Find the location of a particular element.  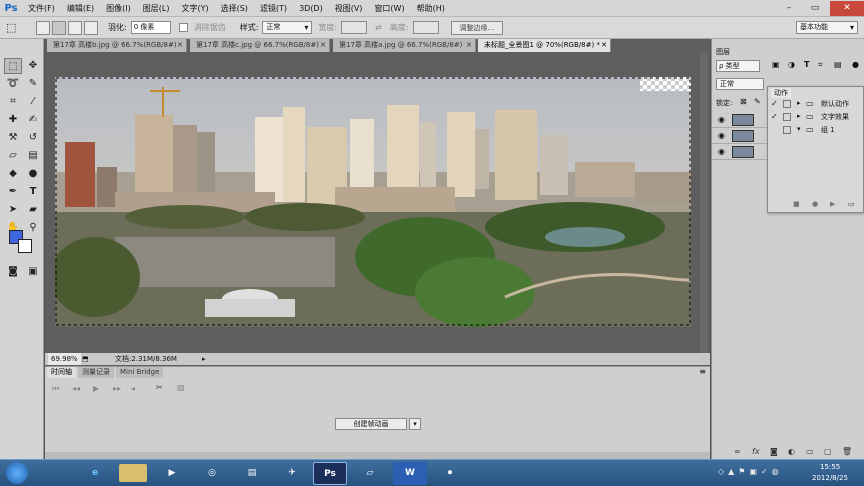

swap-icon: ⇄ is located at coordinates (378, 27).